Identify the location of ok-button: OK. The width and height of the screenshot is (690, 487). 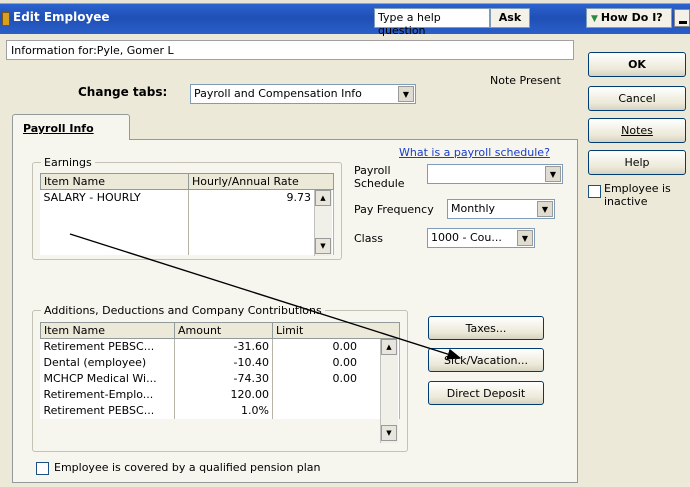
(637, 64).